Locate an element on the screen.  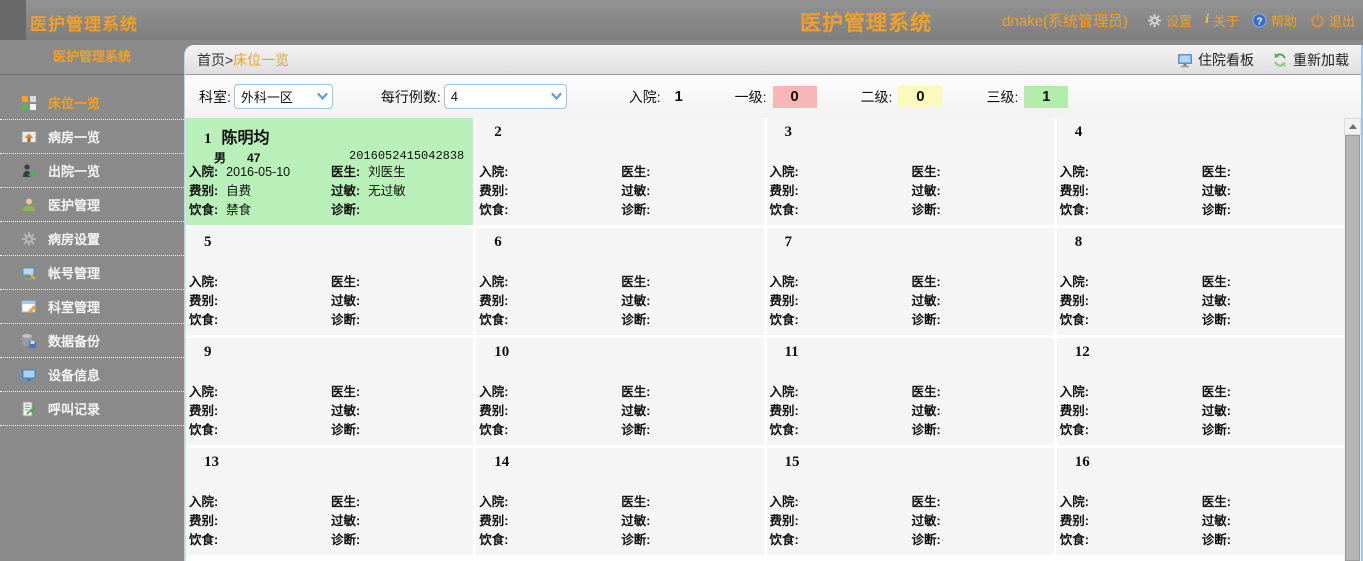
about-button: i 关于 is located at coordinates (1222, 20).